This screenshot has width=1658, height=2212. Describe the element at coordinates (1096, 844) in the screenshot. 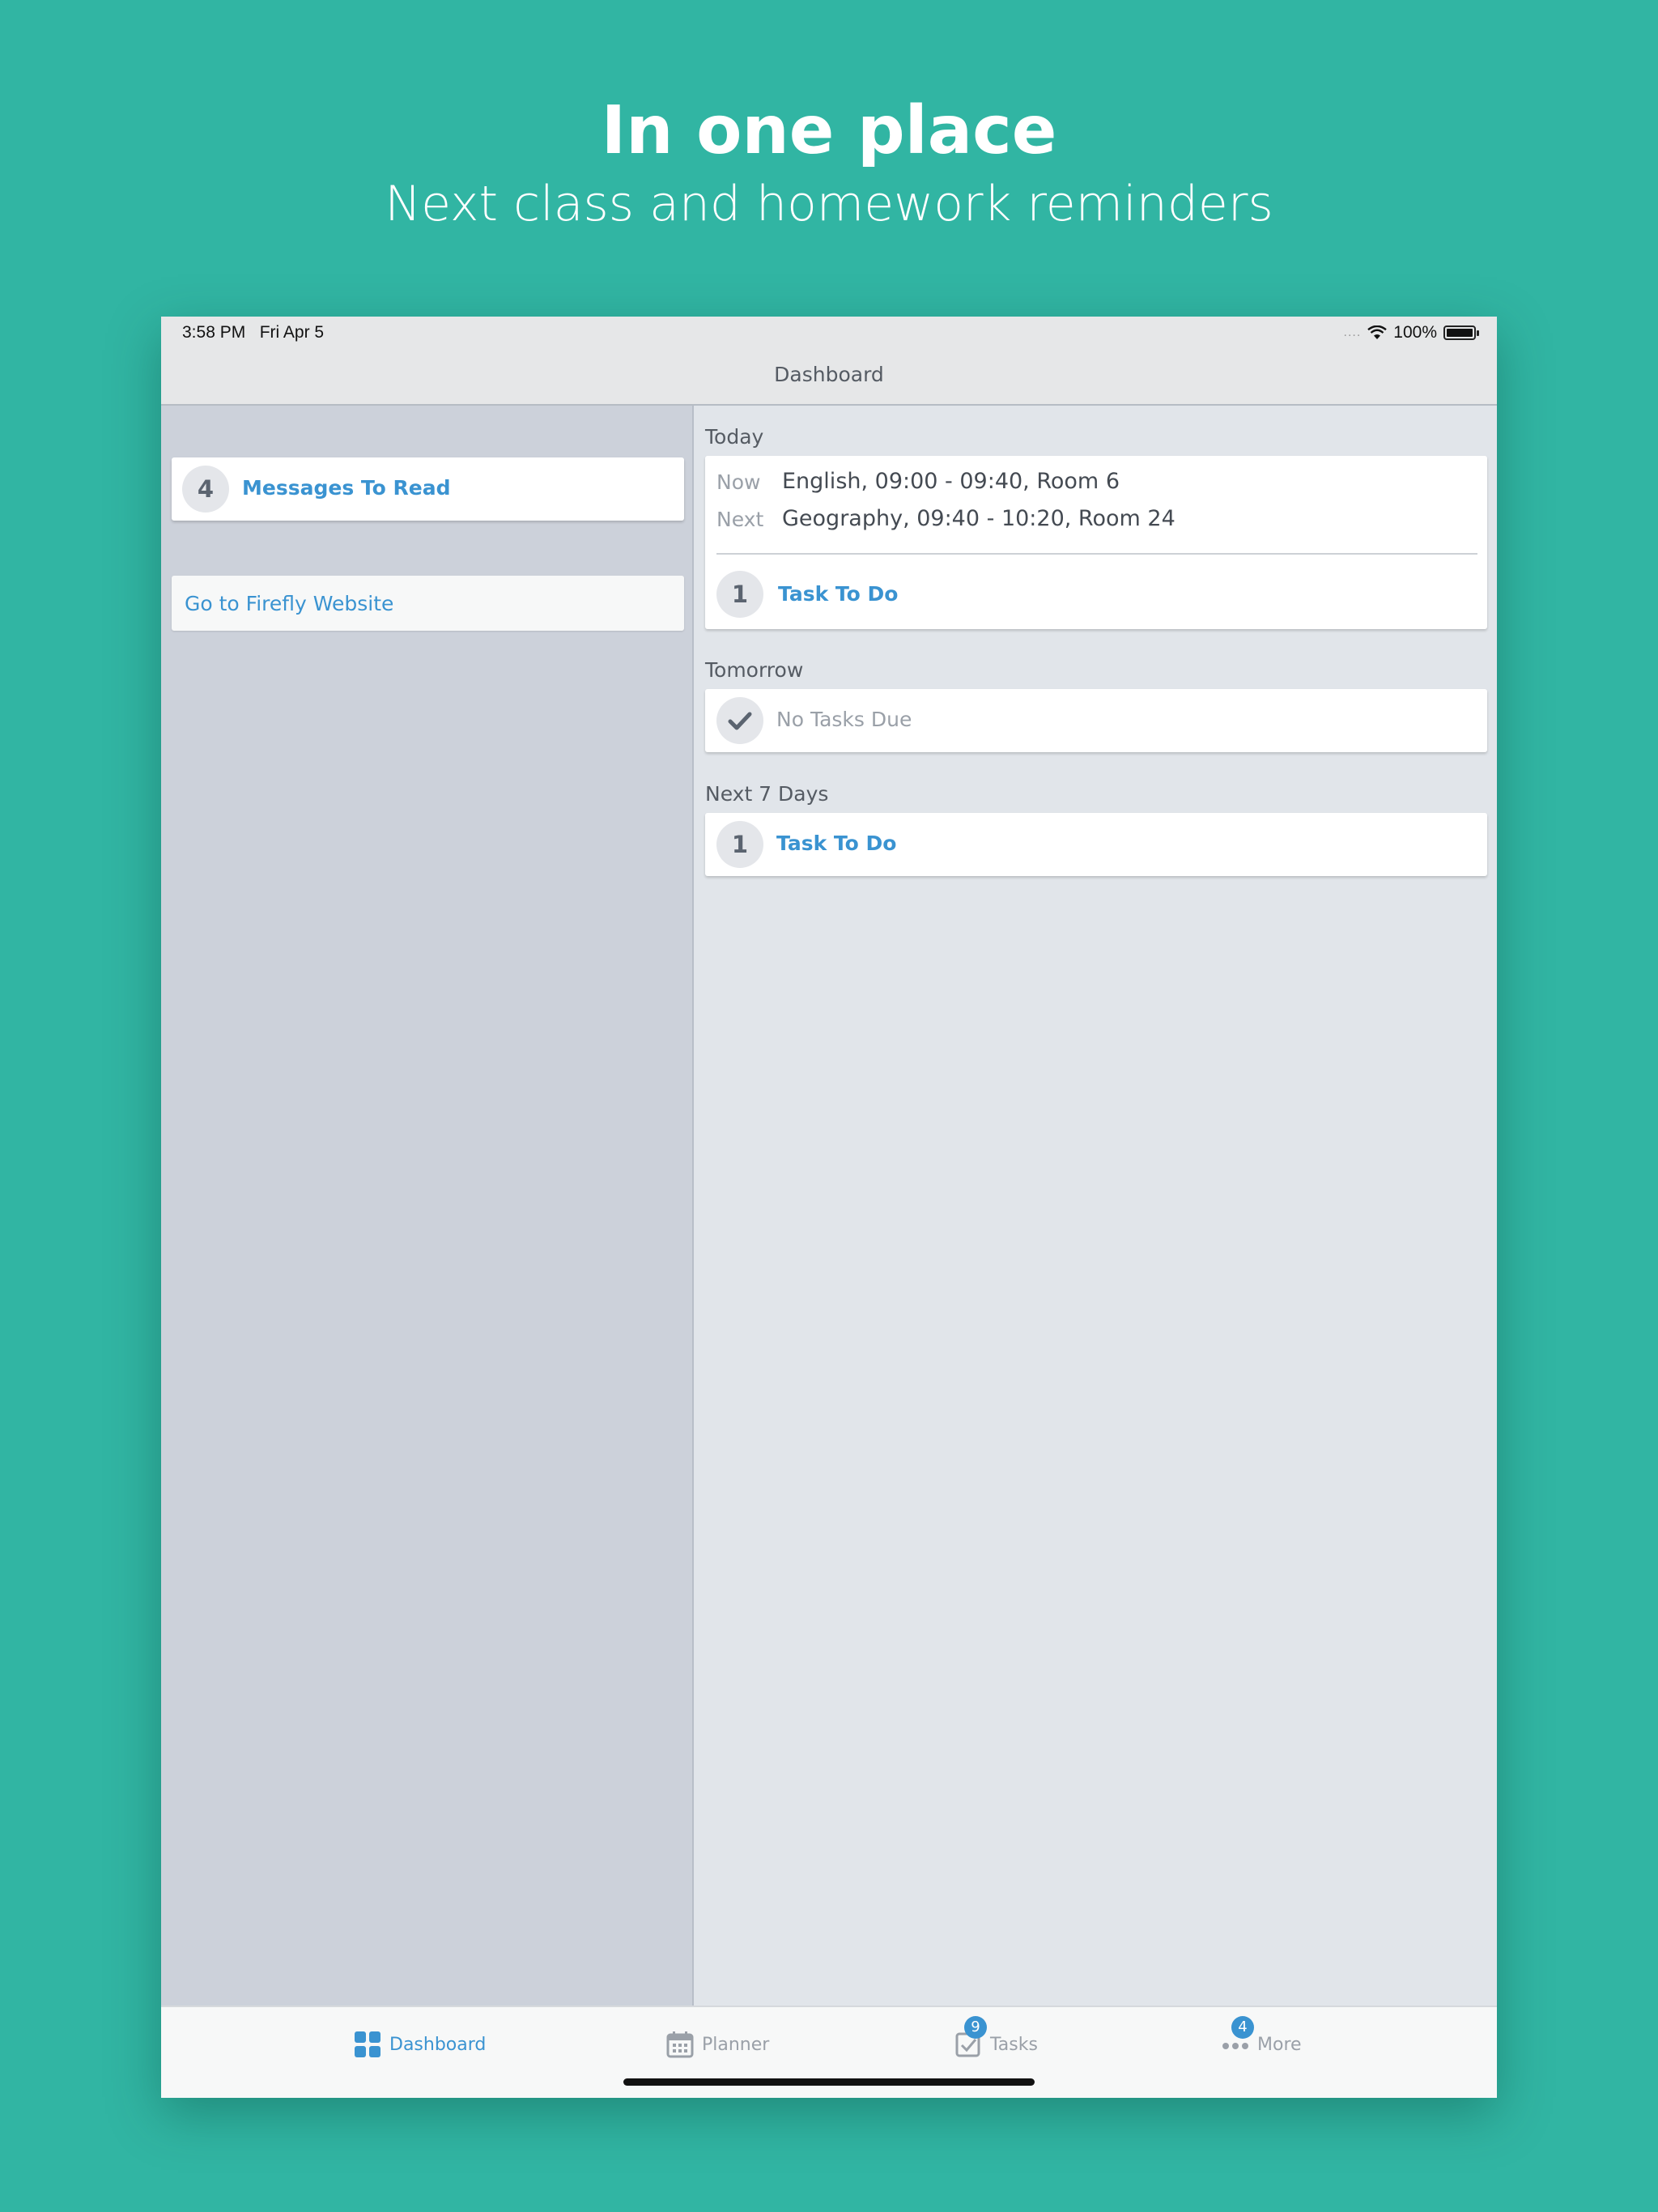

I see `next7-card: 1 Task To Do` at that location.